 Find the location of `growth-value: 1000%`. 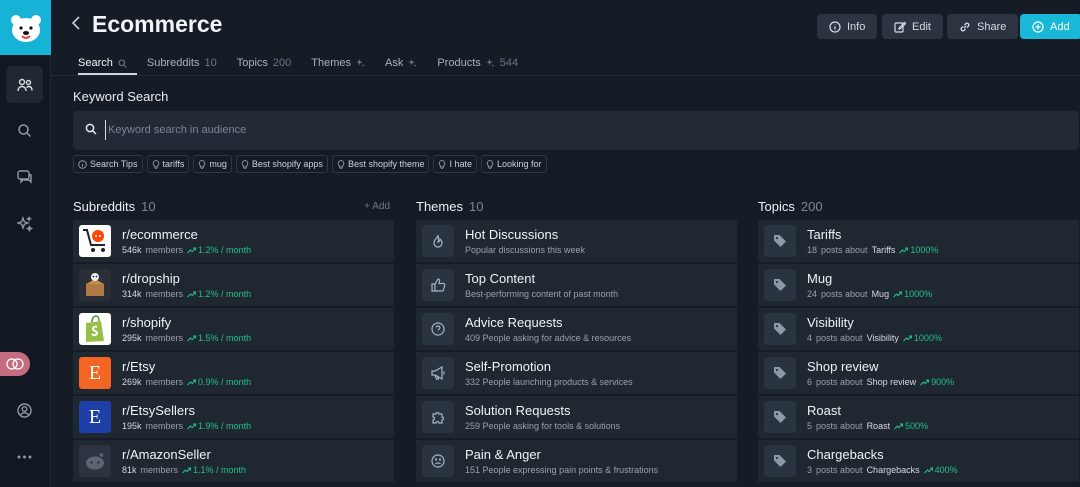

growth-value: 1000% is located at coordinates (918, 294).